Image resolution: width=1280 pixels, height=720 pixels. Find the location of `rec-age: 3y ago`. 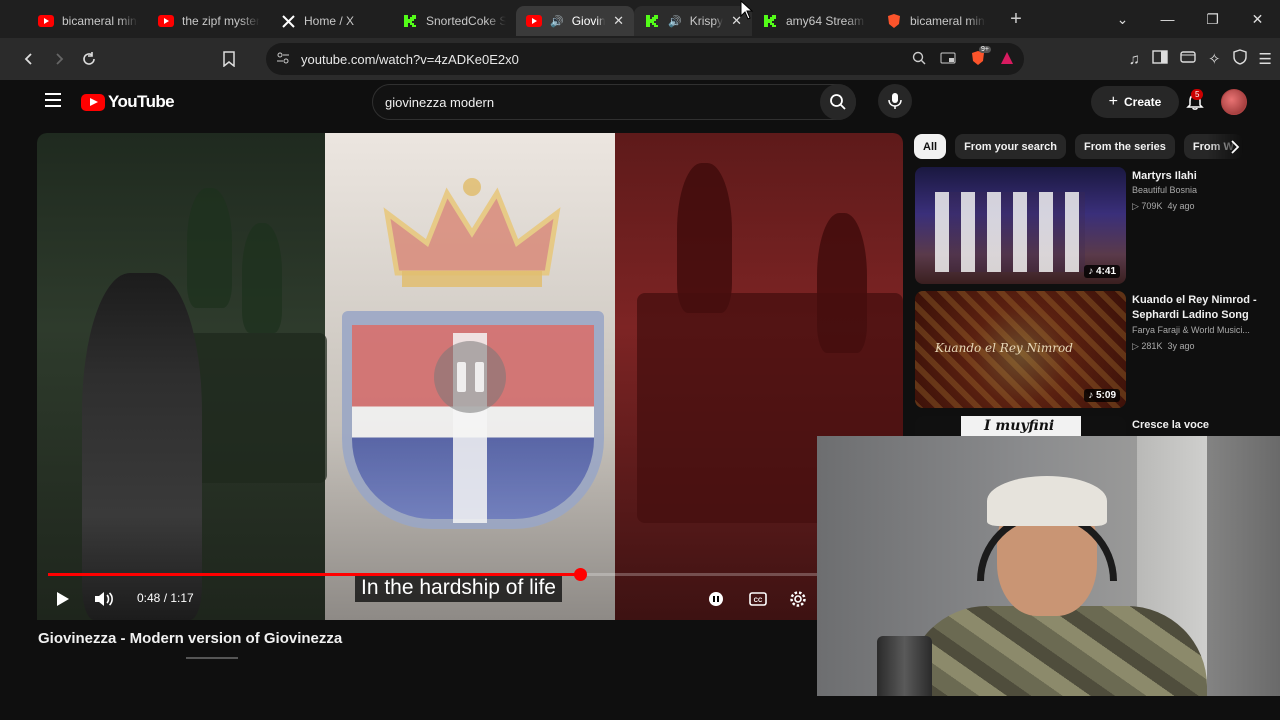

rec-age: 3y ago is located at coordinates (1181, 346).